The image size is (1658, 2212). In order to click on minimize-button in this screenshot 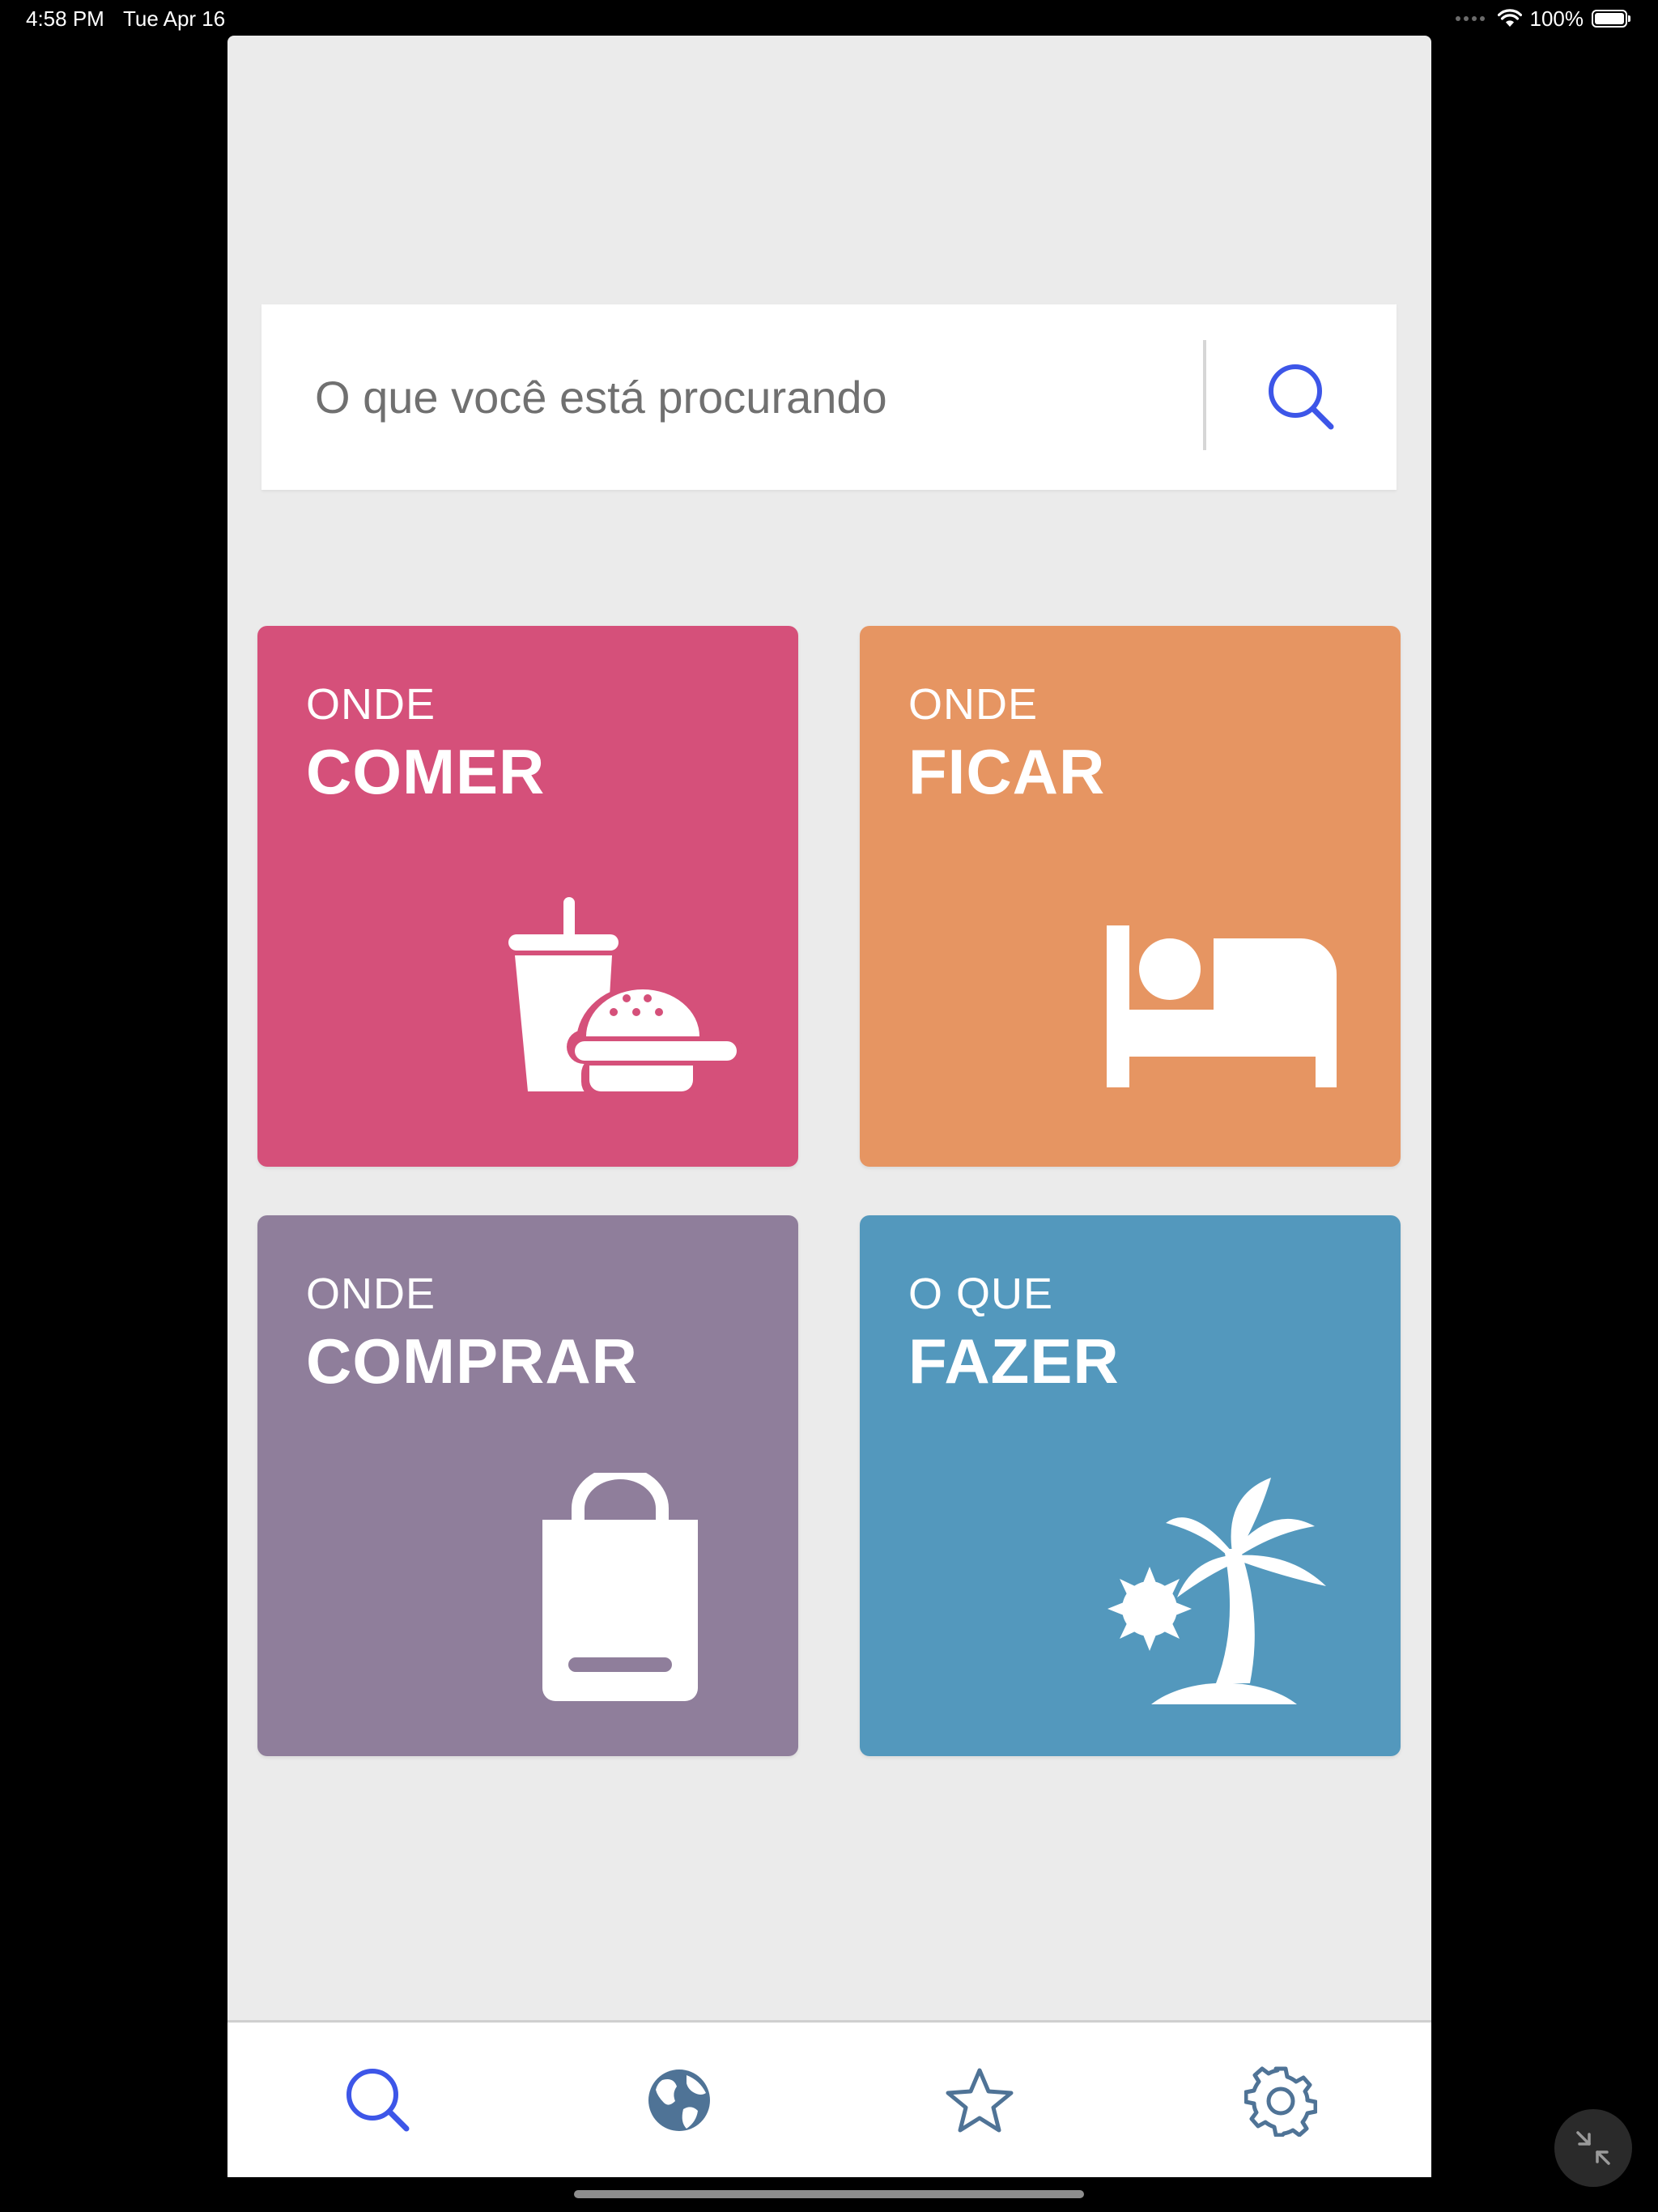, I will do `click(1593, 2148)`.